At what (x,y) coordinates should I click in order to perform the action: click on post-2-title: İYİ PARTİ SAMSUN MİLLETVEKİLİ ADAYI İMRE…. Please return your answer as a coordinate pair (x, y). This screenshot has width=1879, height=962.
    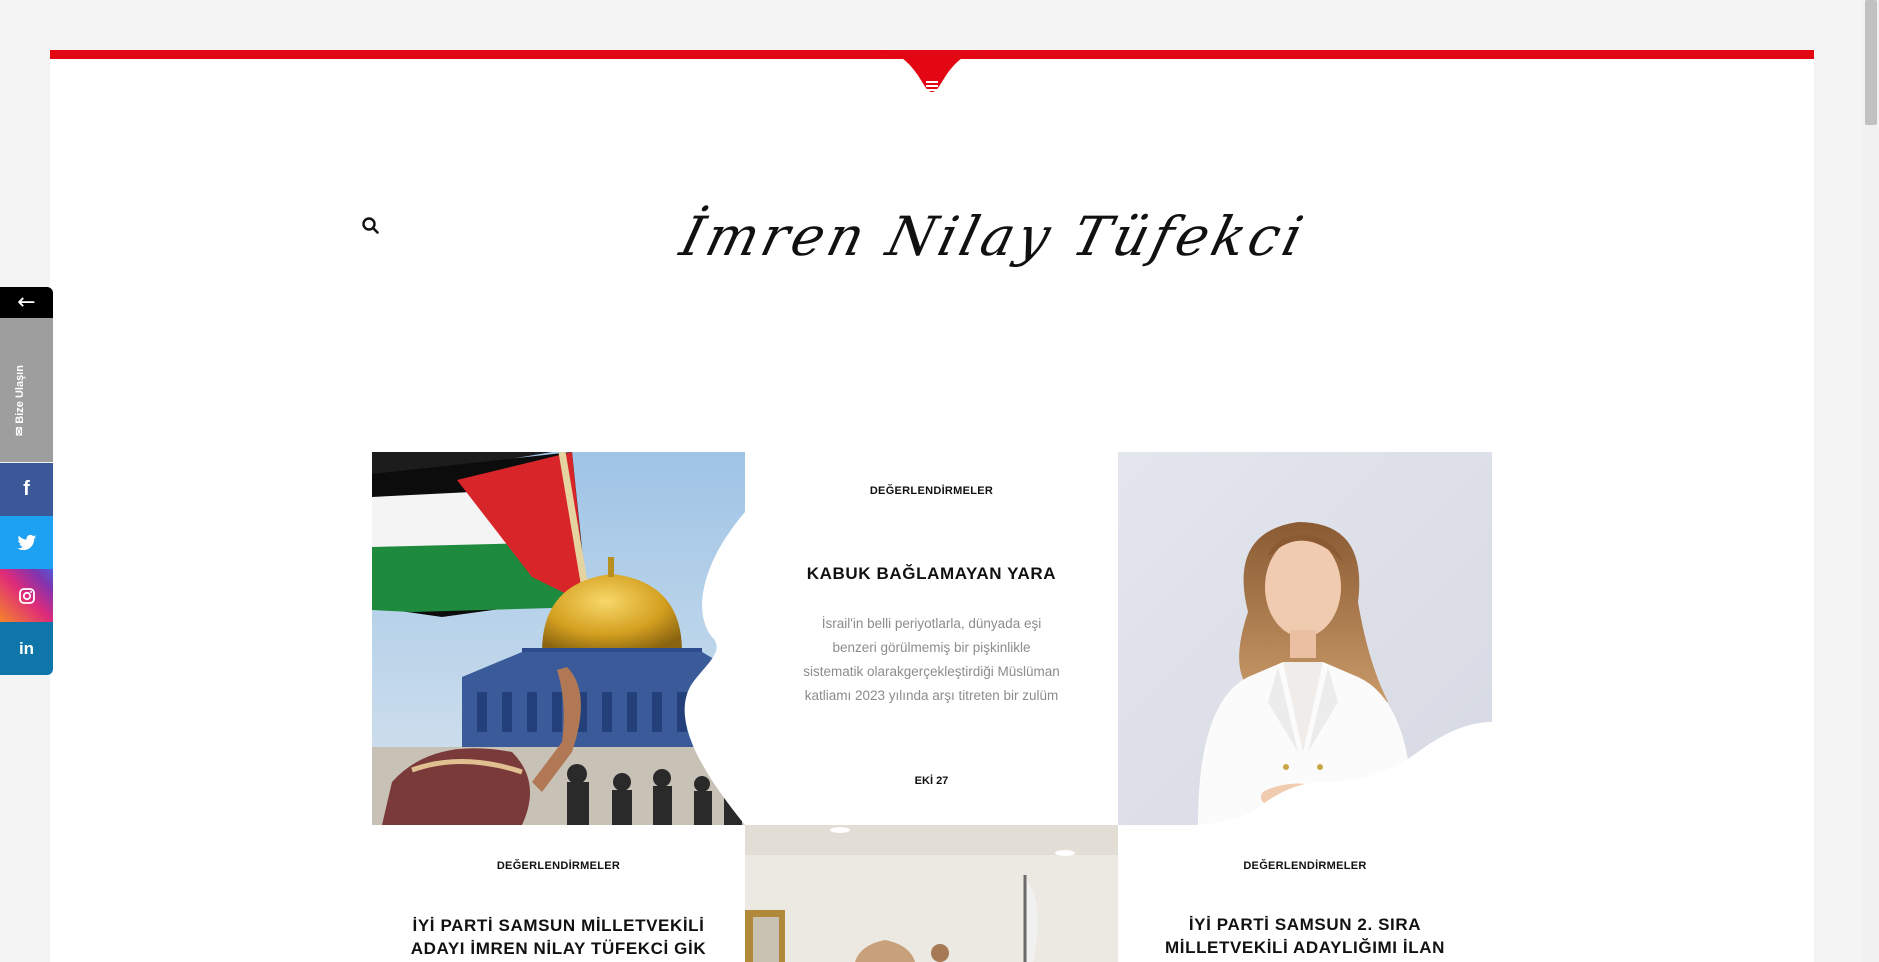
    Looking at the image, I should click on (558, 937).